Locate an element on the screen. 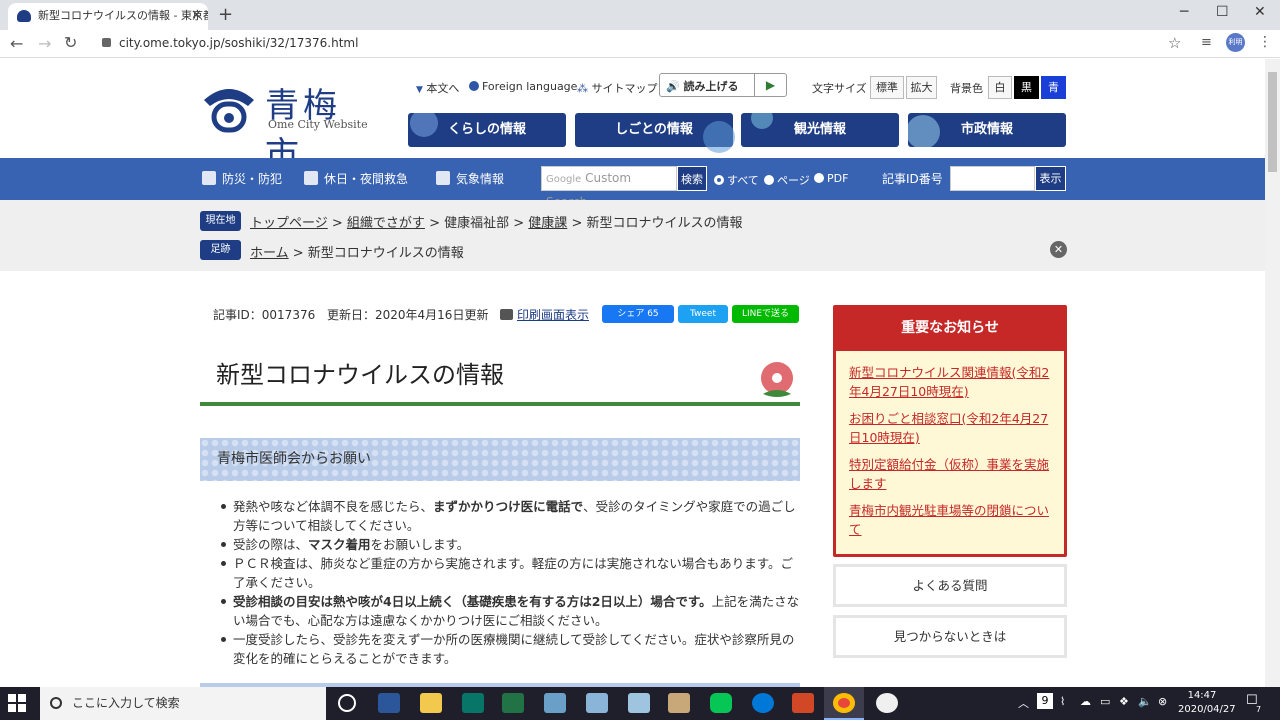 The width and height of the screenshot is (1280, 720). site-search-button: 検索 is located at coordinates (692, 178).